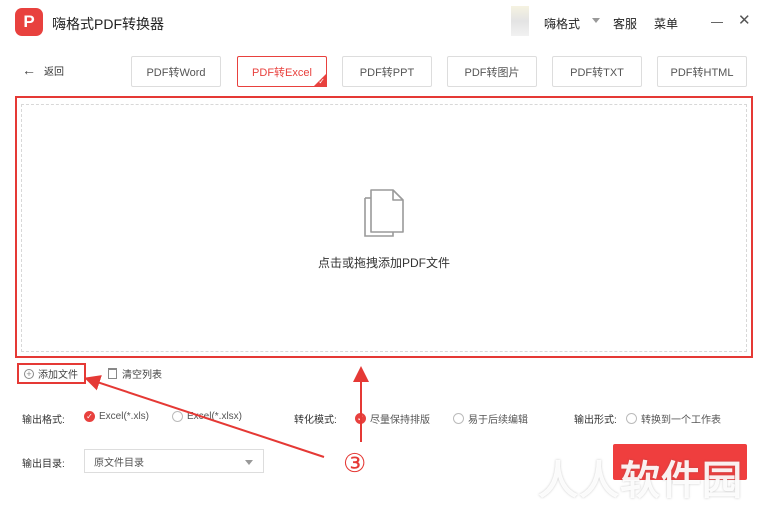 This screenshot has height=509, width=768. What do you see at coordinates (29, 22) in the screenshot?
I see `app-logo-icon: P` at bounding box center [29, 22].